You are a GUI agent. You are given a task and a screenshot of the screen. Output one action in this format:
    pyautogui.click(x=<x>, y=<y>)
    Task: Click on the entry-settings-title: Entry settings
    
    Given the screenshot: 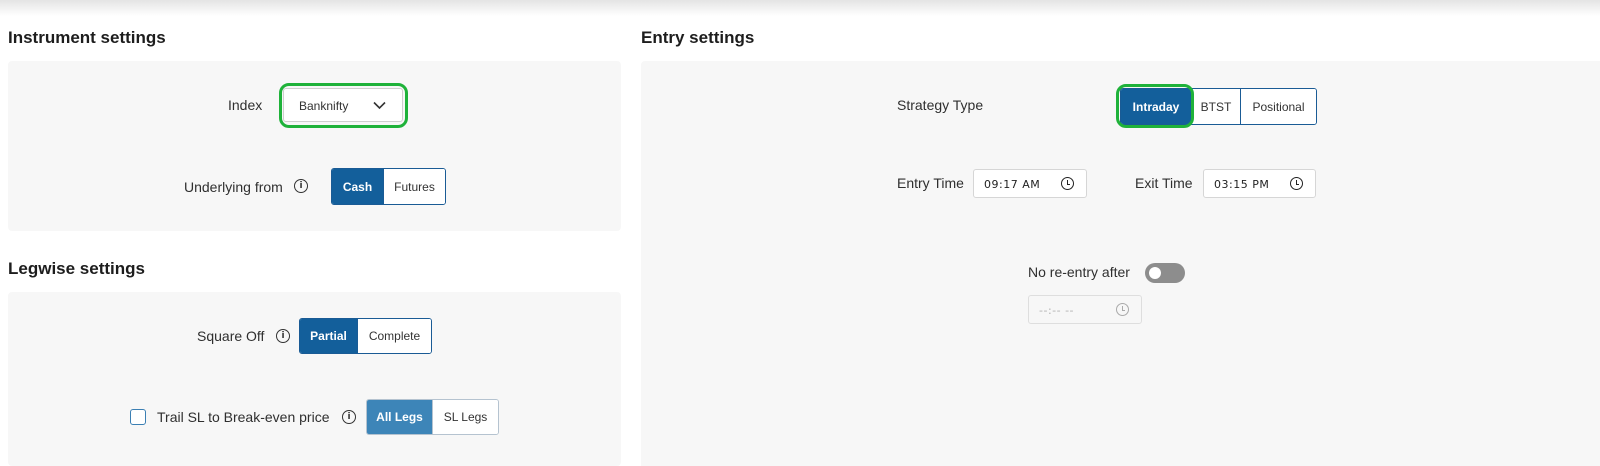 What is the action you would take?
    pyautogui.click(x=698, y=37)
    